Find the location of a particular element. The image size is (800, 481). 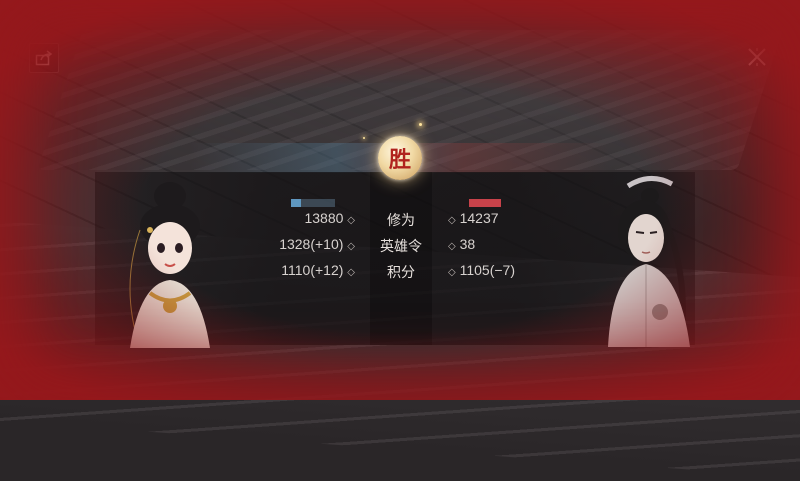

right-stat-points: ◇ 1105(−7) is located at coordinates (481, 270).